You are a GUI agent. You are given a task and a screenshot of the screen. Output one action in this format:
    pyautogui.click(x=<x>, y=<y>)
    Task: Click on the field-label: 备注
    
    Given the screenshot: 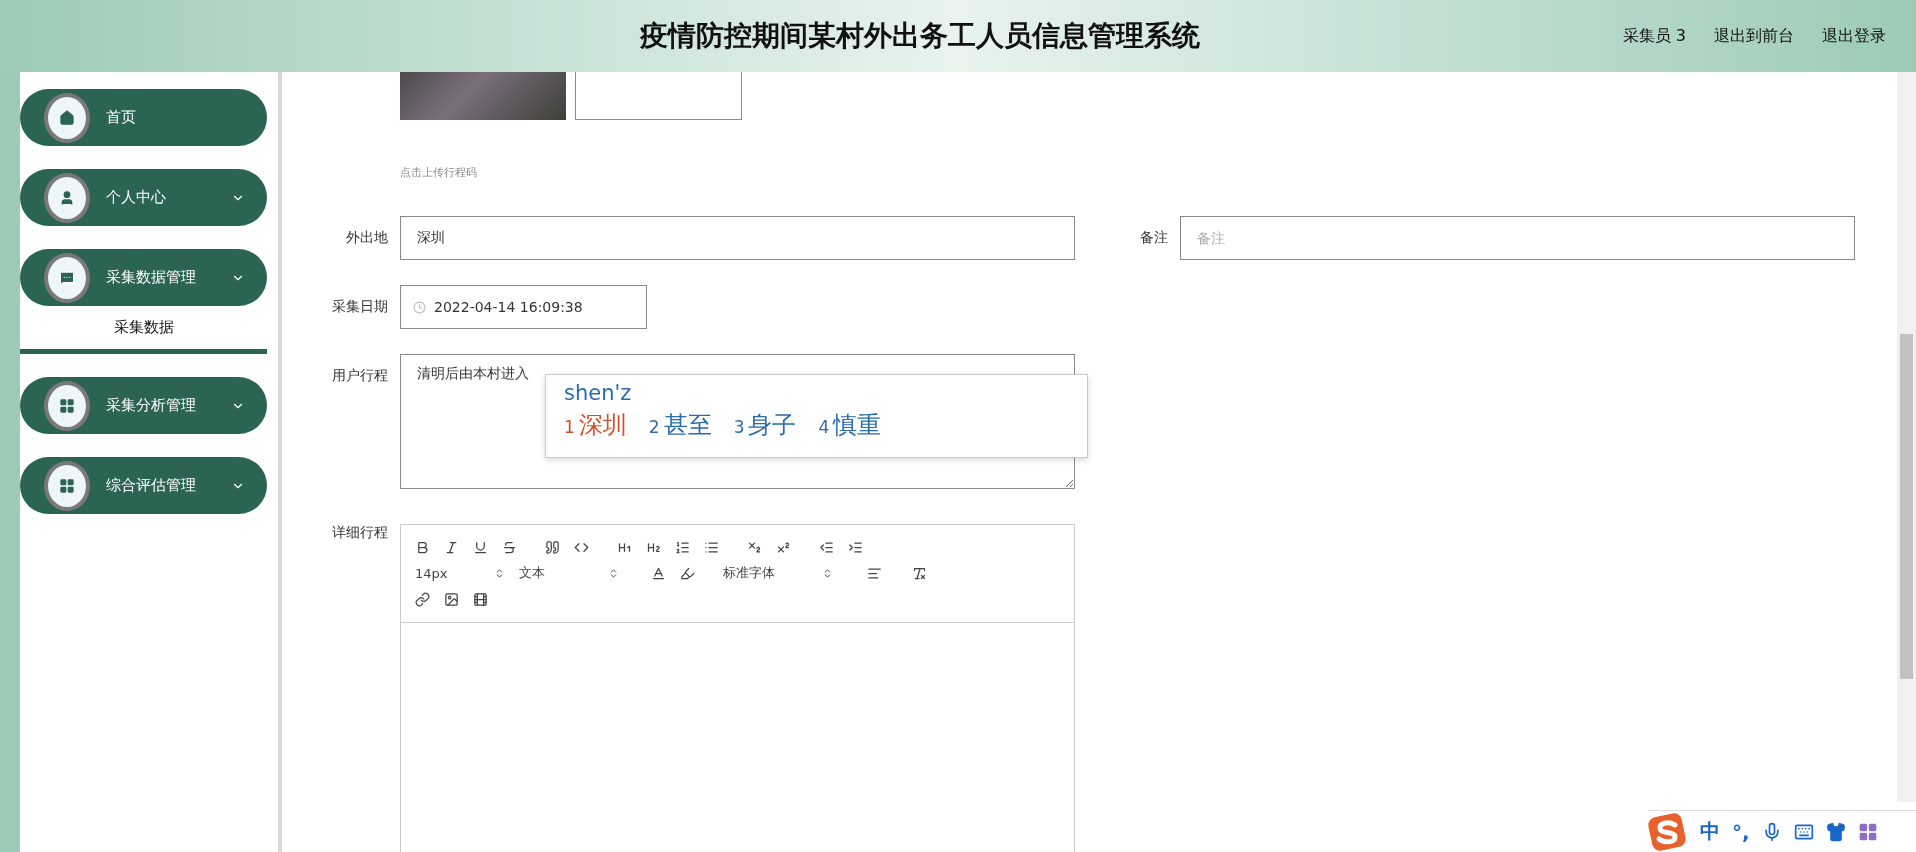 What is the action you would take?
    pyautogui.click(x=1154, y=237)
    